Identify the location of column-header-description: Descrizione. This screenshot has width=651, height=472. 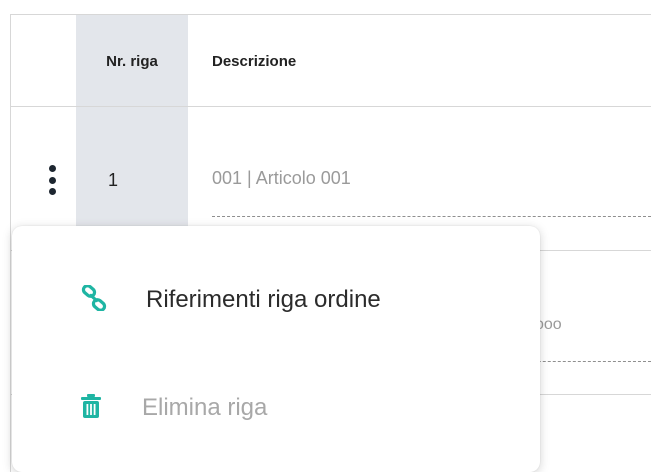
(422, 61).